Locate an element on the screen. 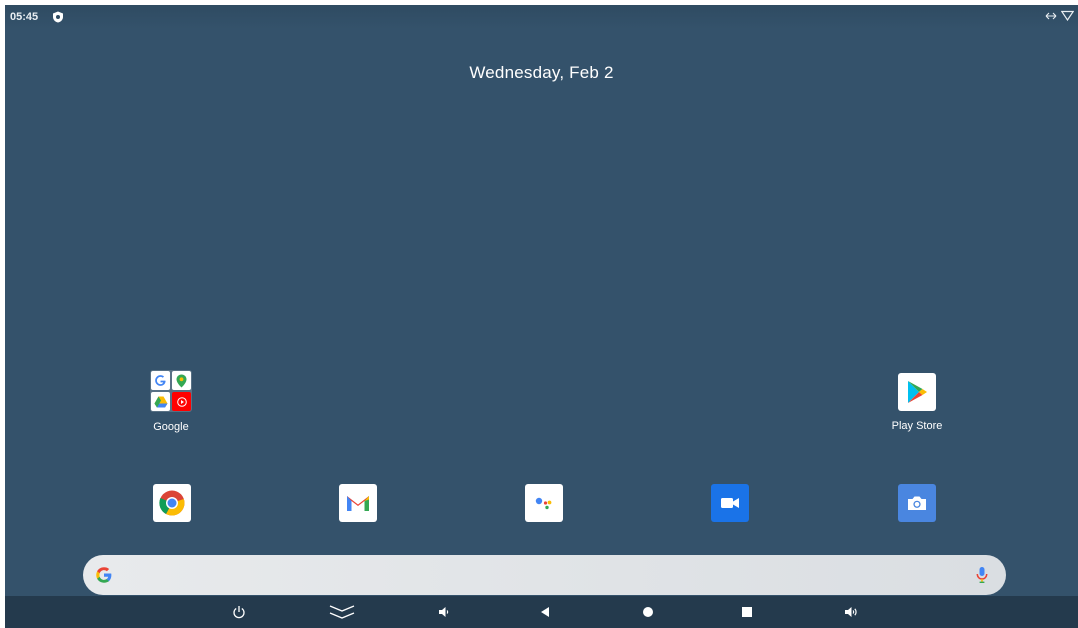 The height and width of the screenshot is (628, 1078). collapse-icon is located at coordinates (342, 612).